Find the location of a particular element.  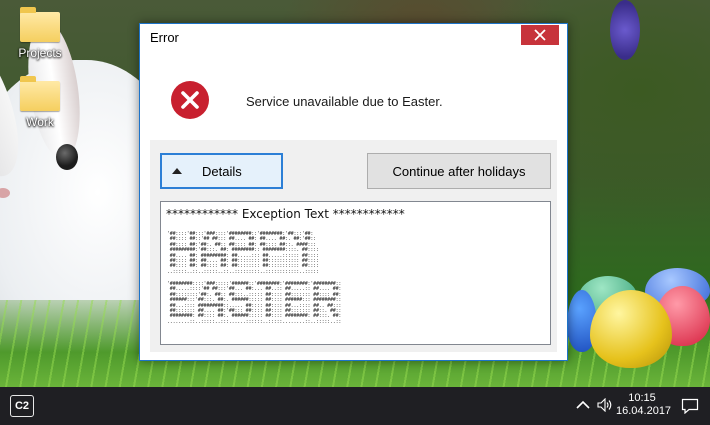

desktop-icon-work: Work is located at coordinates (40, 102).